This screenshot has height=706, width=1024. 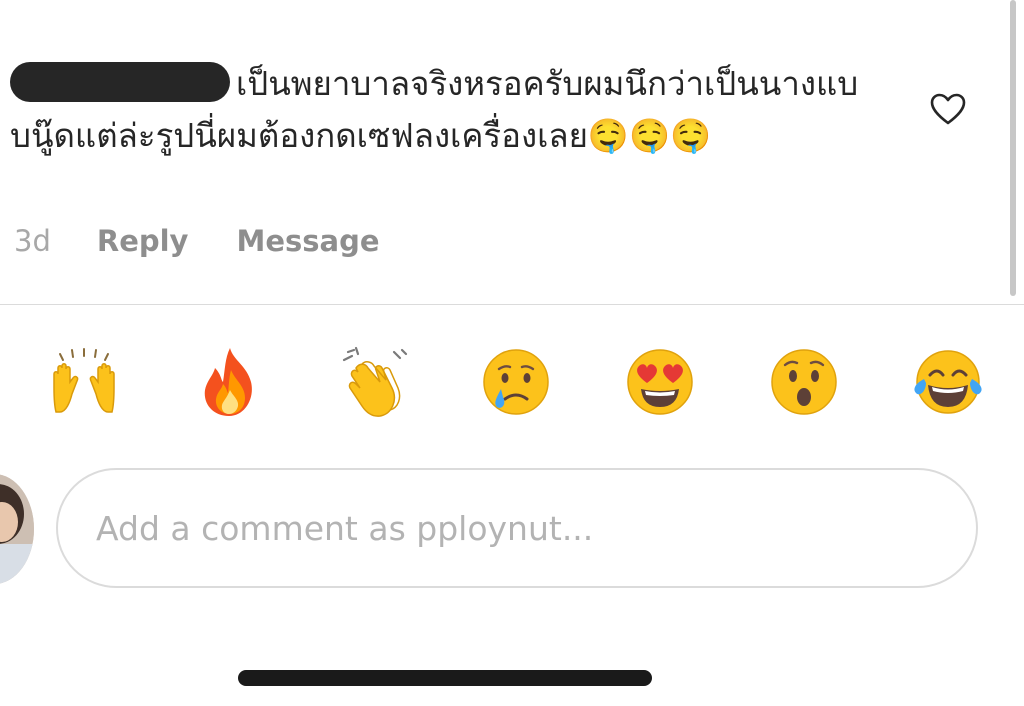 What do you see at coordinates (512, 304) in the screenshot?
I see `divider` at bounding box center [512, 304].